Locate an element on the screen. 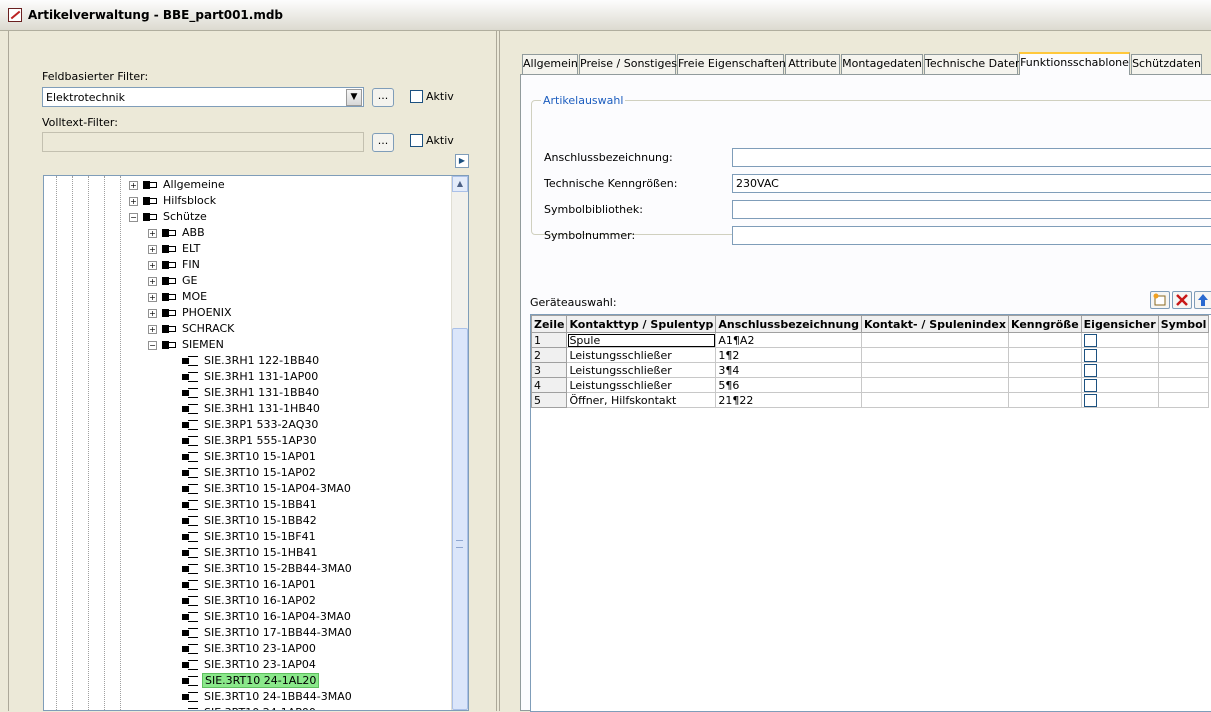 The height and width of the screenshot is (712, 1211). tree-item-folder: + ABB is located at coordinates (249, 233).